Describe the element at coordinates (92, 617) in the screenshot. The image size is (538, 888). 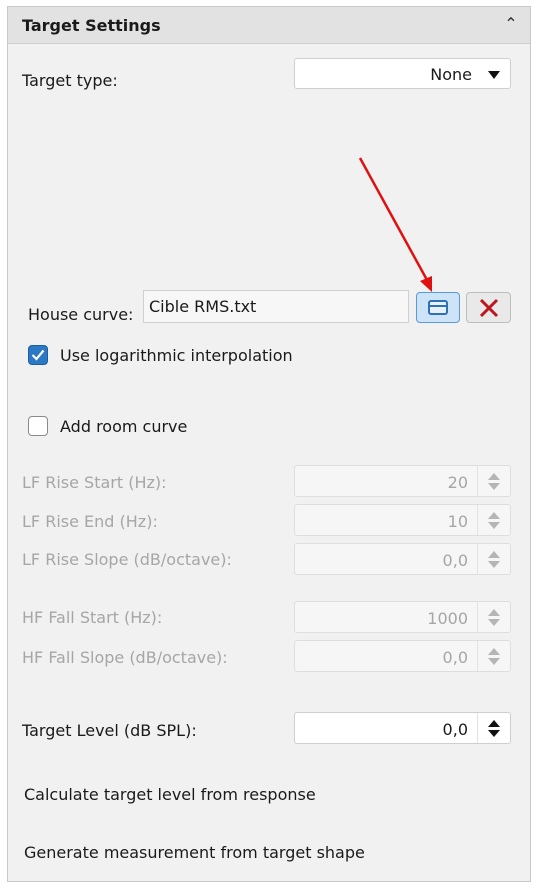
I see `hf-fall-start-label: HF Fall Start (Hz):` at that location.